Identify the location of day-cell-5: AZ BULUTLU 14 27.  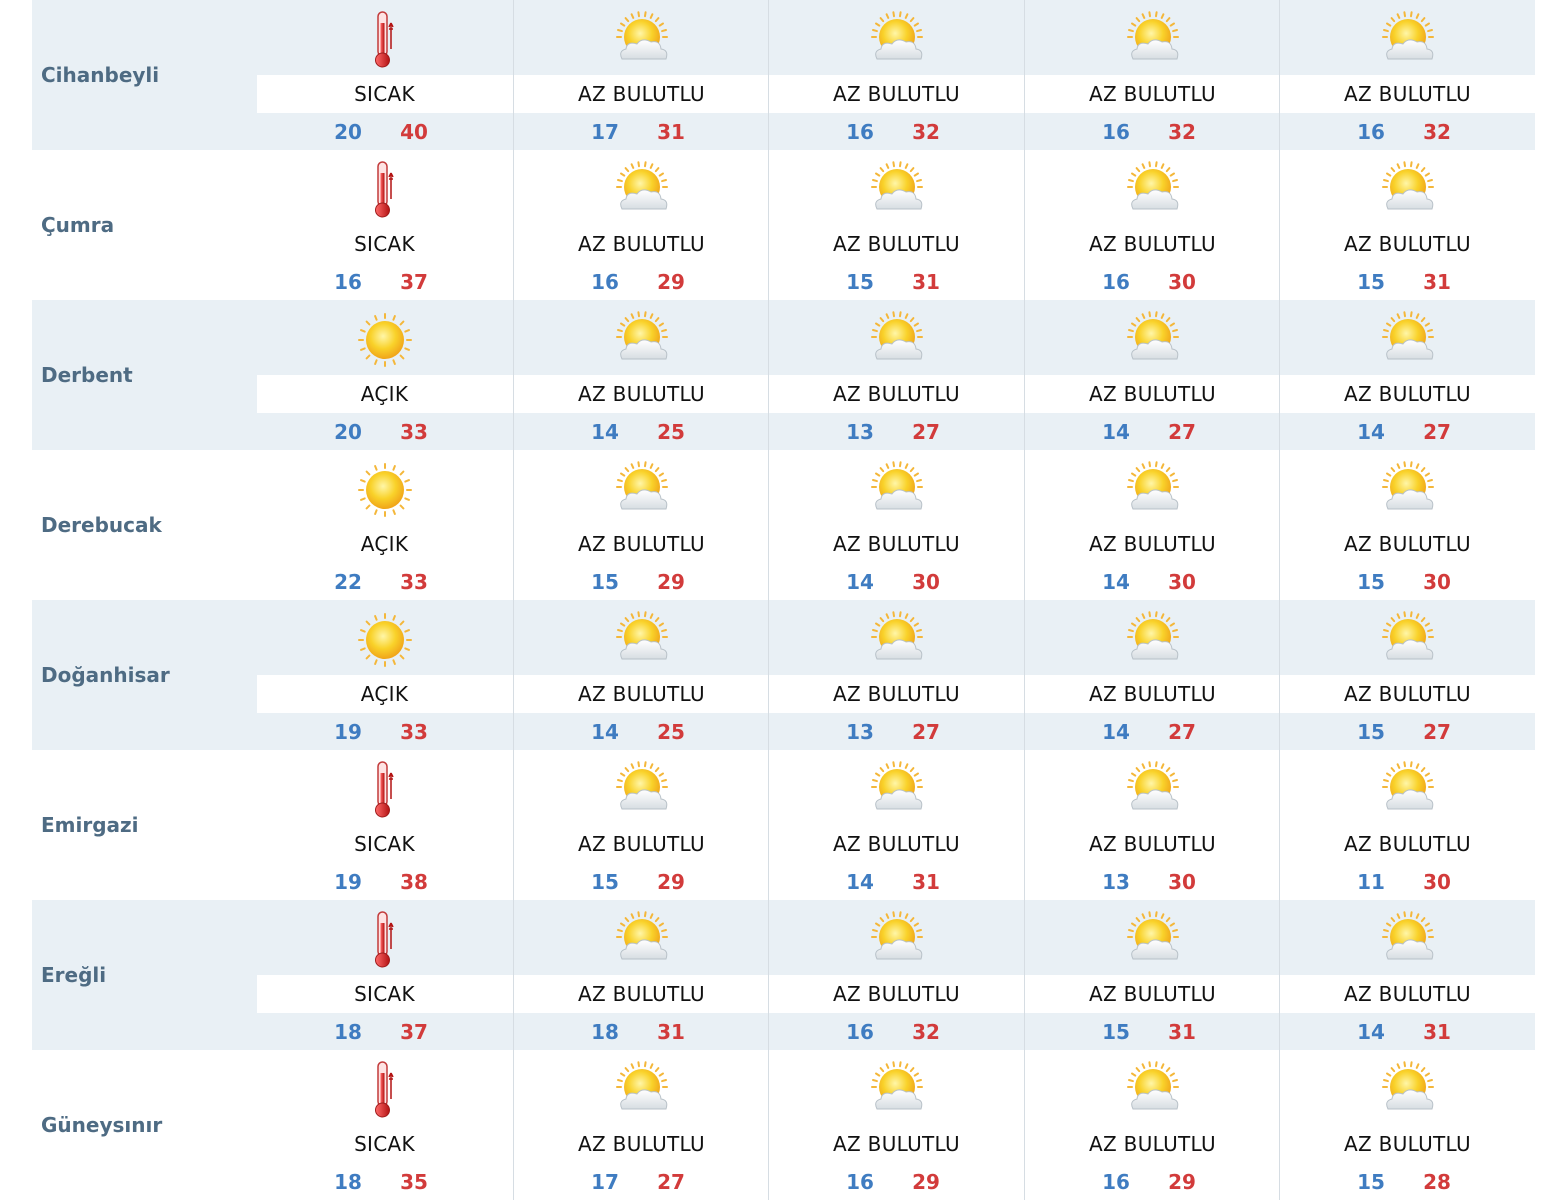
(1407, 375).